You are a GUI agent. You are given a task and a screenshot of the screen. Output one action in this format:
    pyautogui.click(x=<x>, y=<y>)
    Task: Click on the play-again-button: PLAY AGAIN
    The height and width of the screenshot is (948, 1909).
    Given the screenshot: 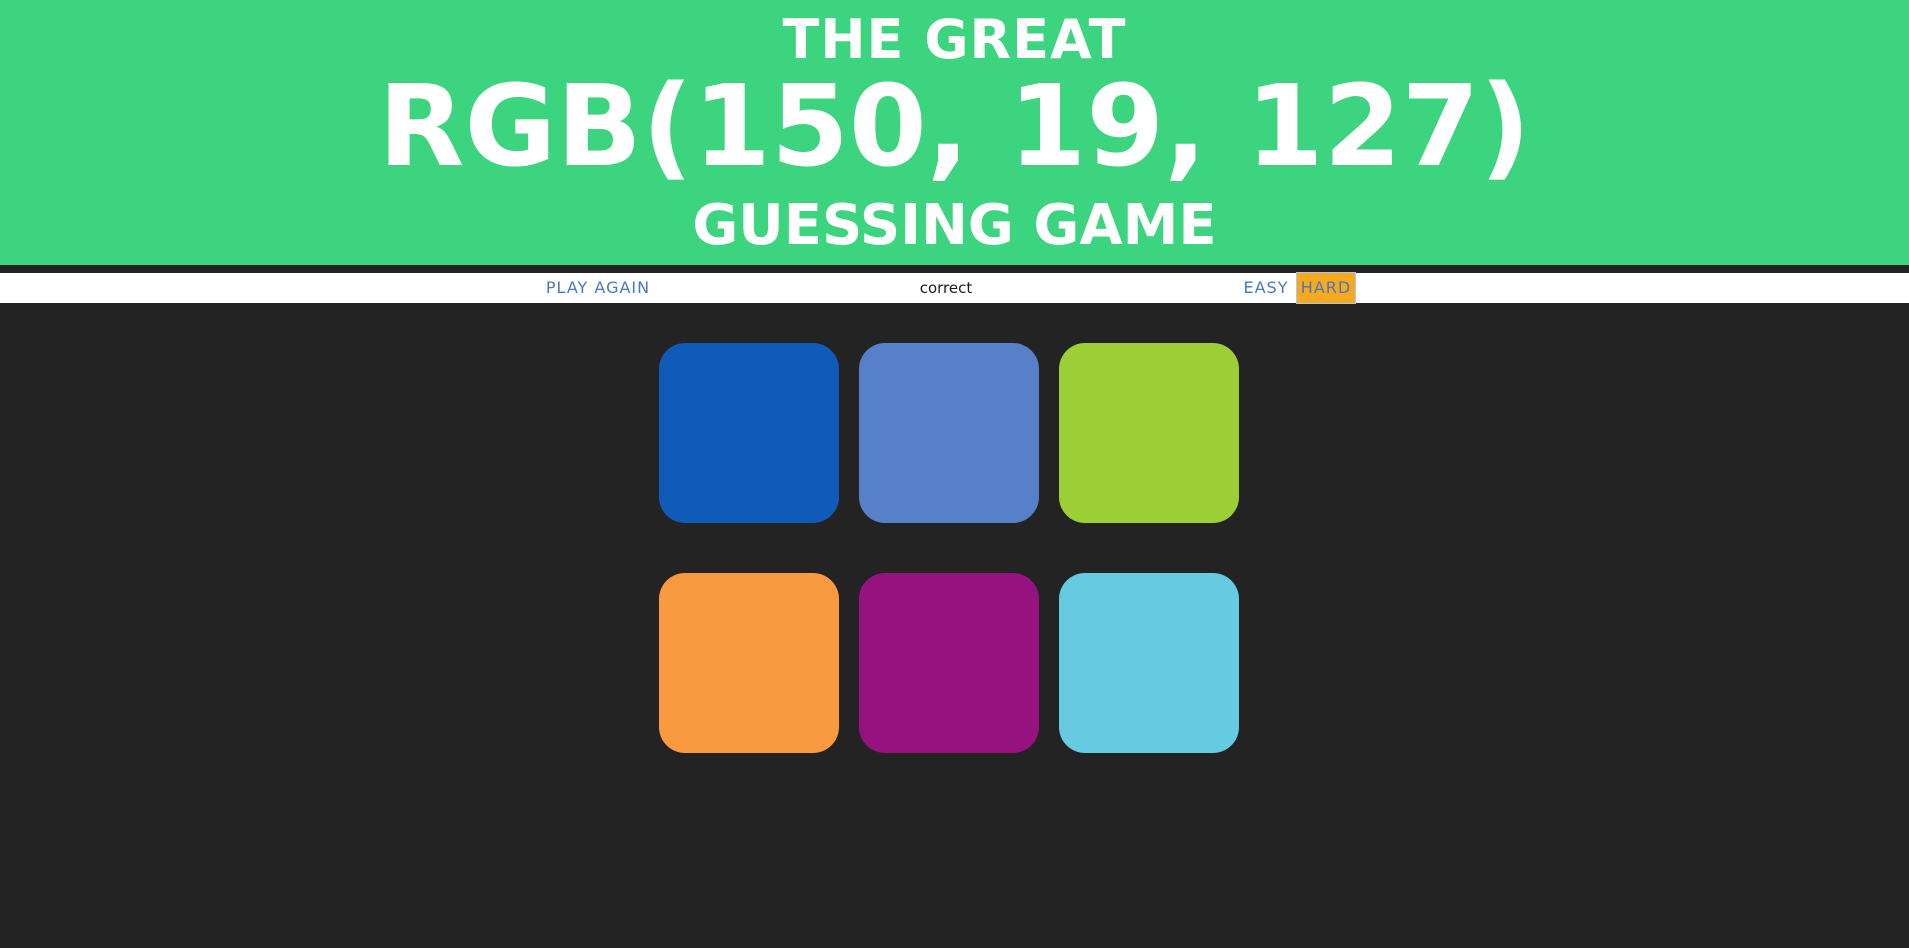 What is the action you would take?
    pyautogui.click(x=598, y=288)
    